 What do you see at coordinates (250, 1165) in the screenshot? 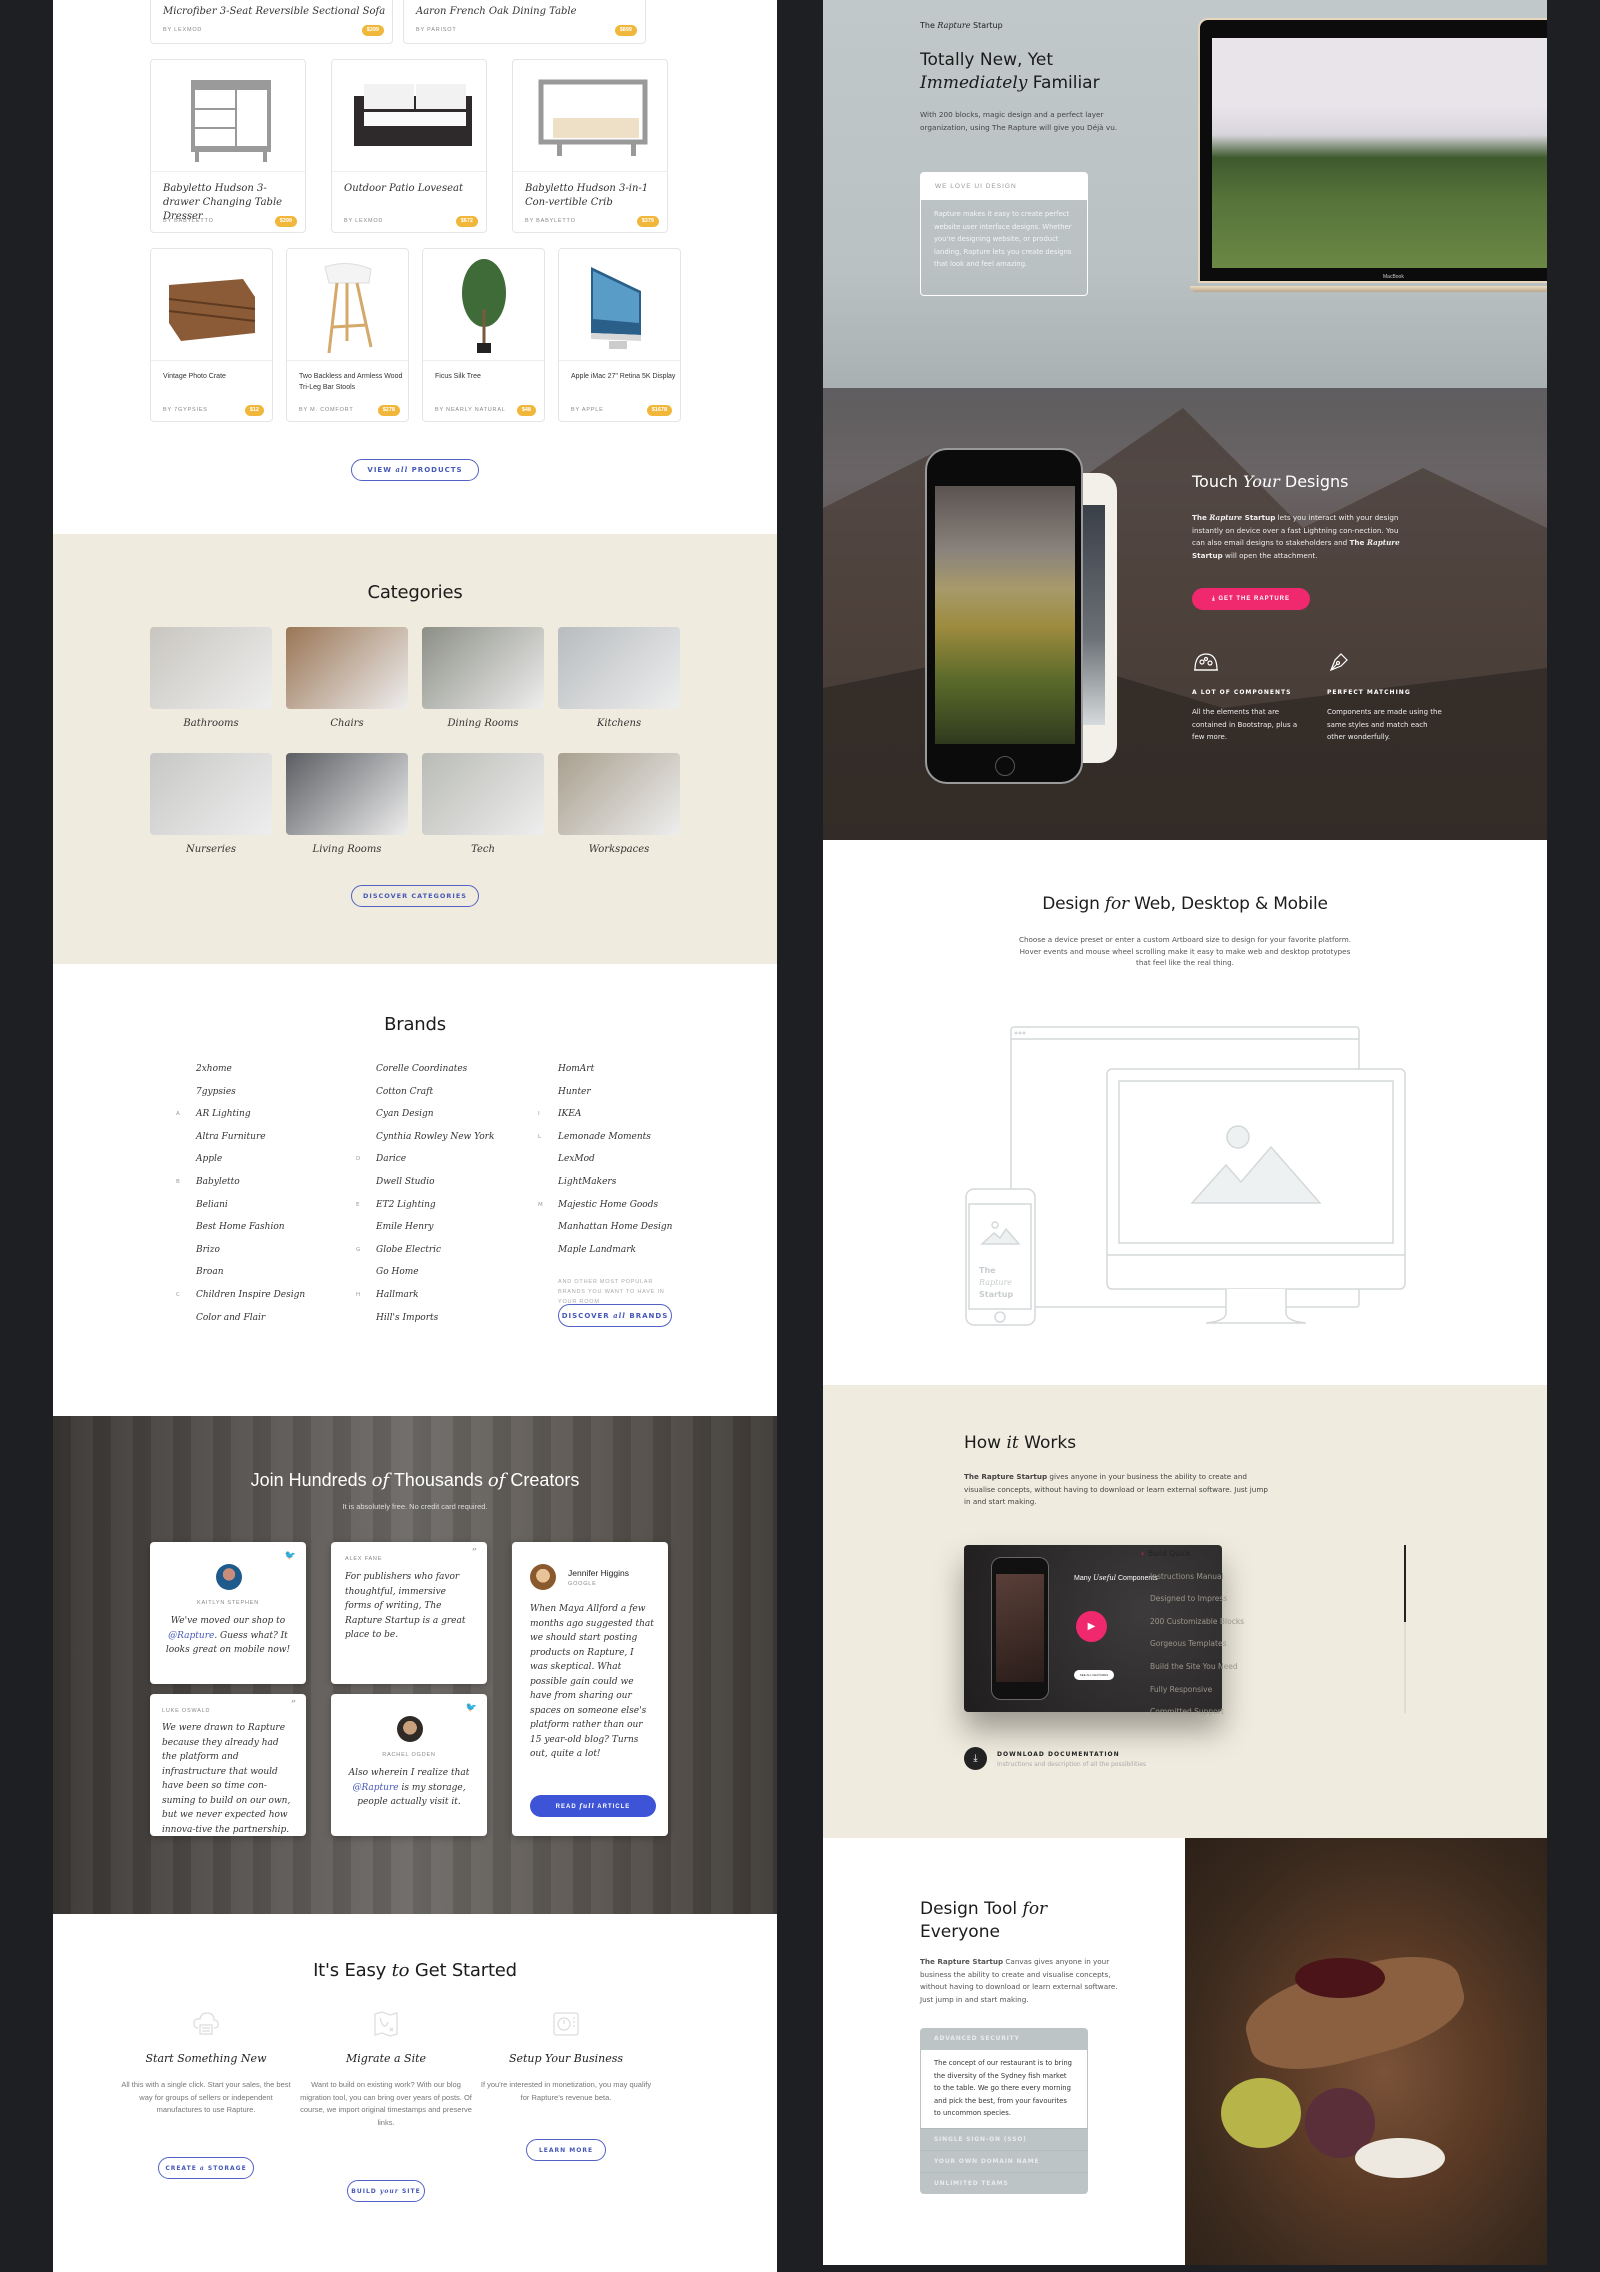
I see `brand-link: Apple` at bounding box center [250, 1165].